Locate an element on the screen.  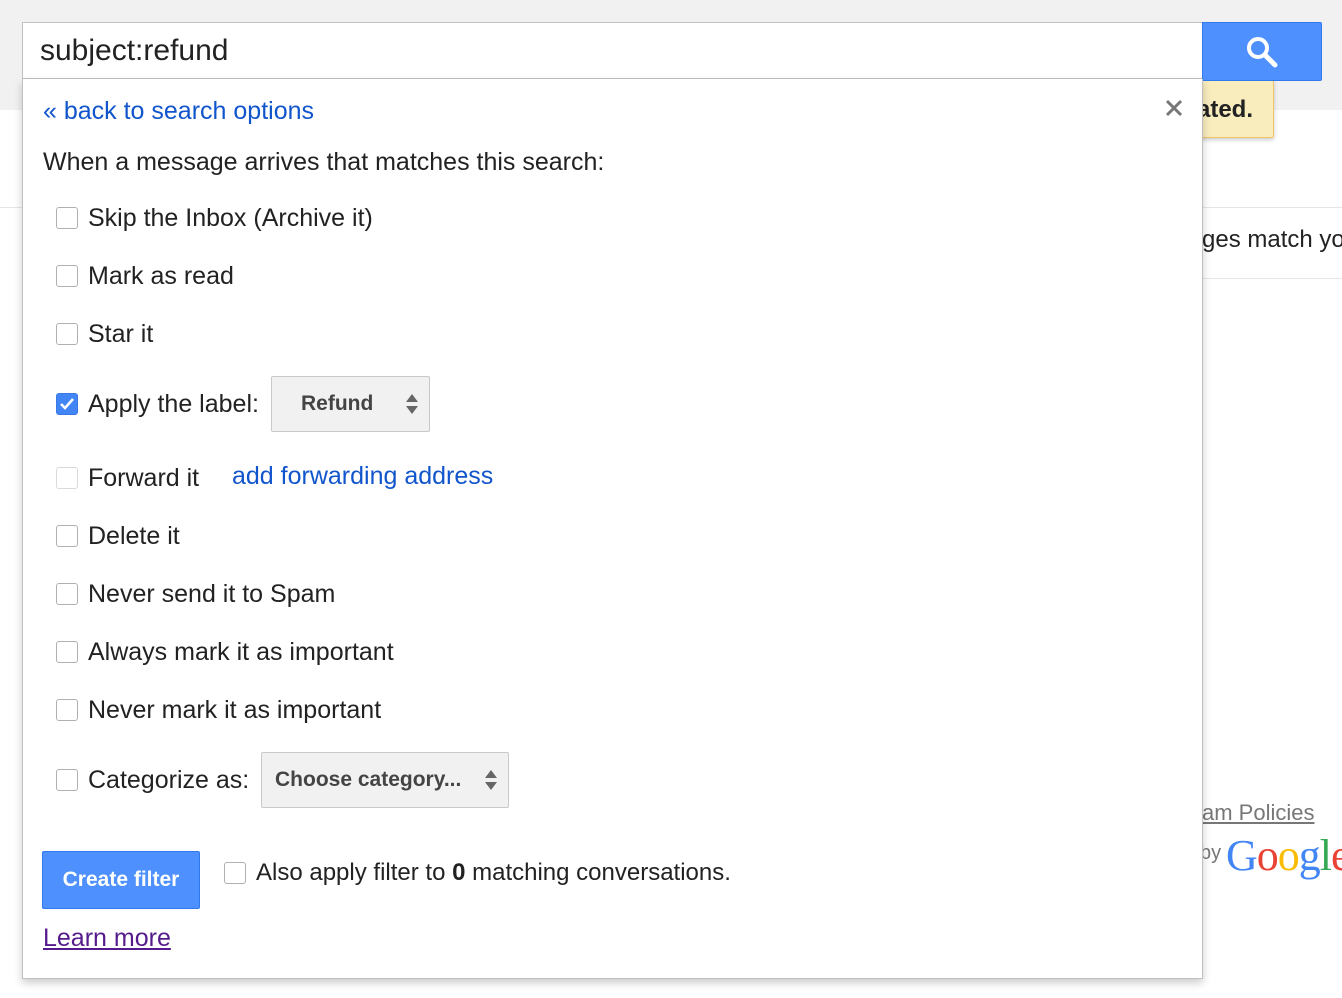
option-skip-inbox: Skip the Inbox (Archive it) is located at coordinates (214, 218).